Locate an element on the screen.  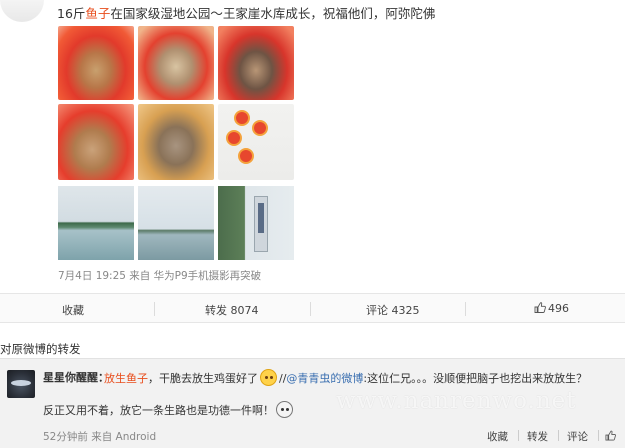
comment-like-icon is located at coordinates (610, 435).